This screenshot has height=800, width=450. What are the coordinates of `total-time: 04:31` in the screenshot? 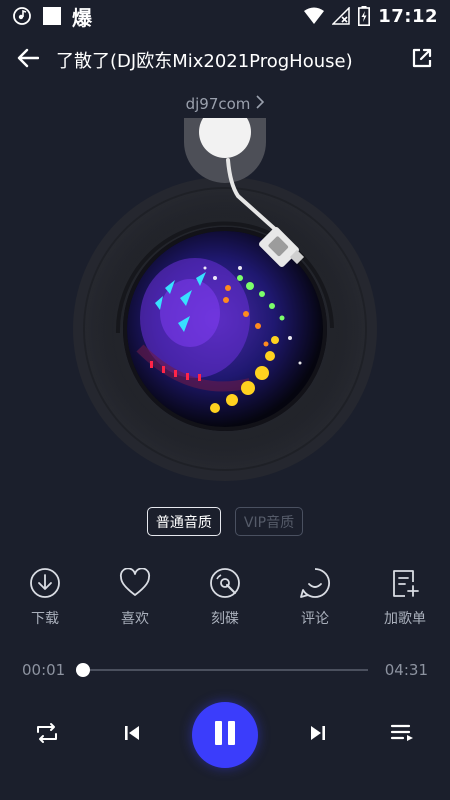 It's located at (406, 670).